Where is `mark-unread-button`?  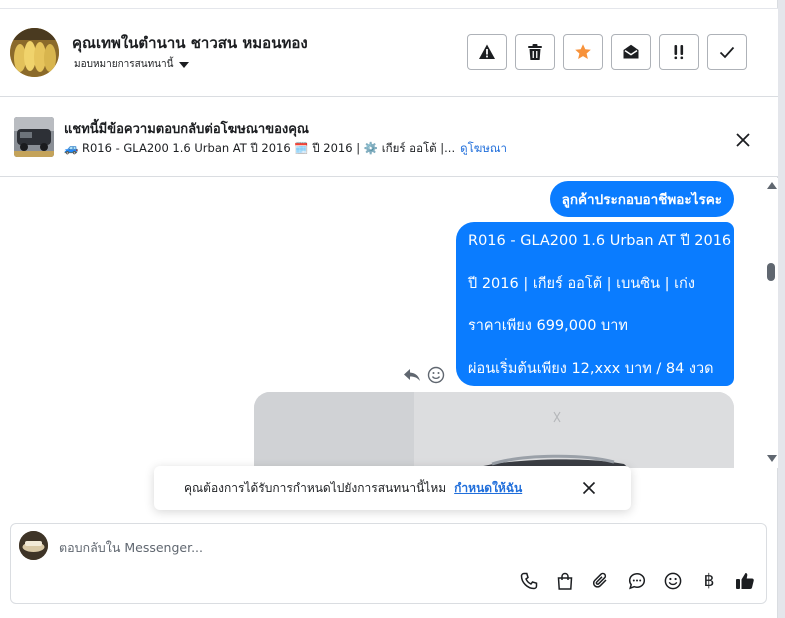 mark-unread-button is located at coordinates (631, 52).